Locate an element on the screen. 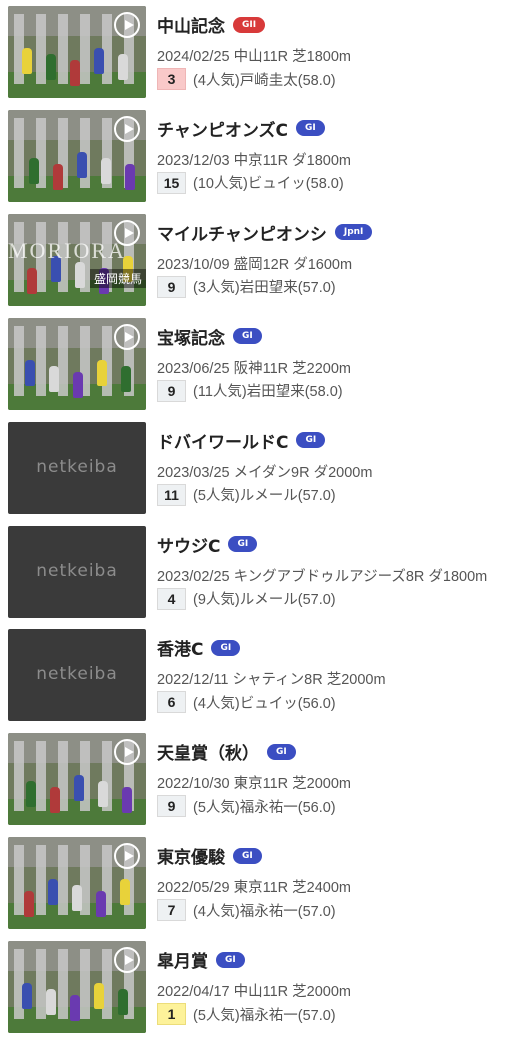  race-video-thumbnail: MORIORA 盛岡競馬 is located at coordinates (77, 259).